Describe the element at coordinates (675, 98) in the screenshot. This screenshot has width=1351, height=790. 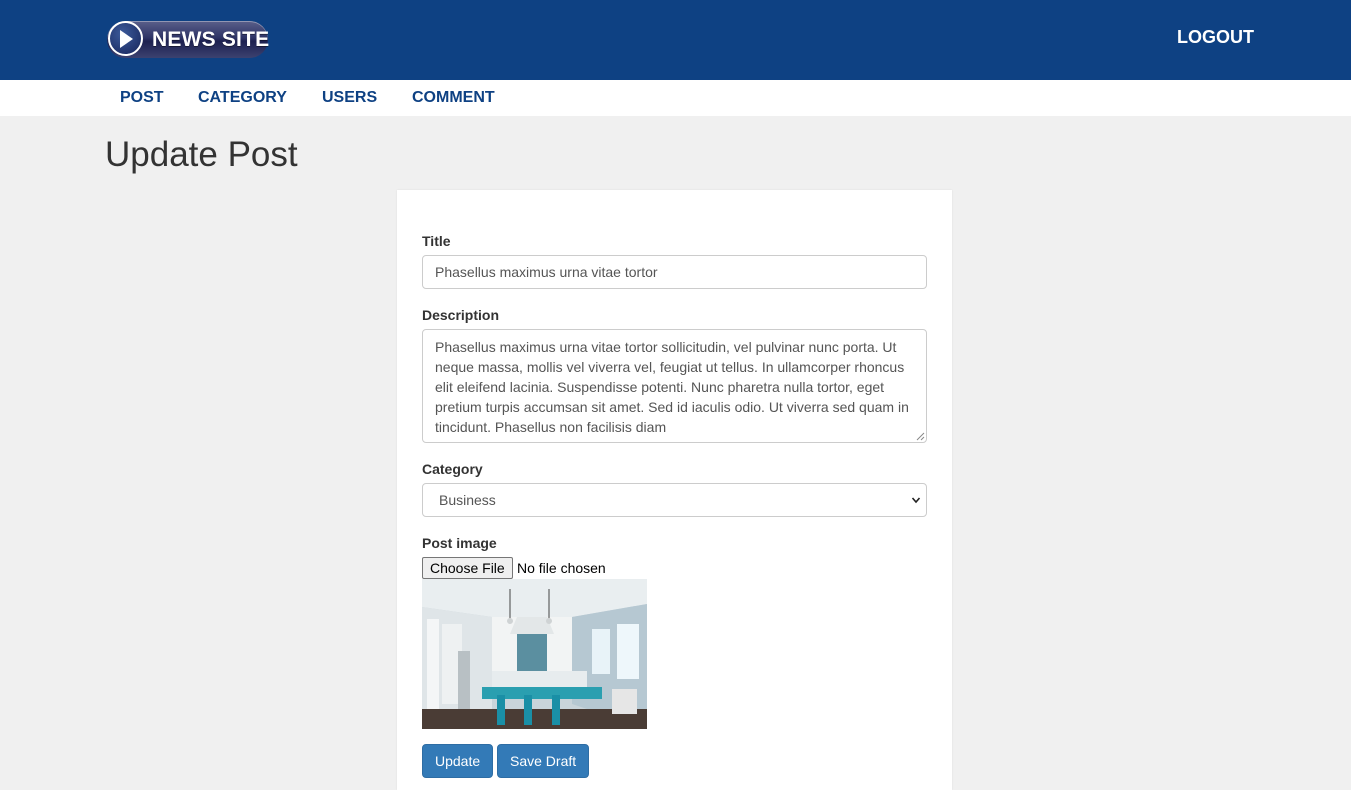
I see `main-nav: POST CATEGORY USERS COMMENT` at that location.